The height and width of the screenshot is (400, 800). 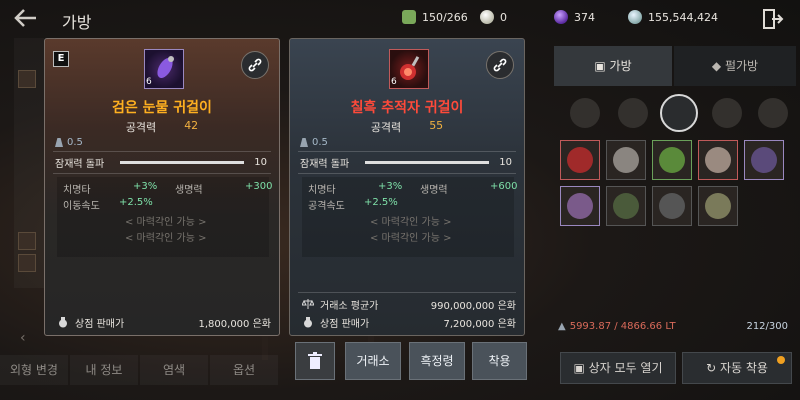 What do you see at coordinates (584, 17) in the screenshot?
I see `gem-value: 374` at bounding box center [584, 17].